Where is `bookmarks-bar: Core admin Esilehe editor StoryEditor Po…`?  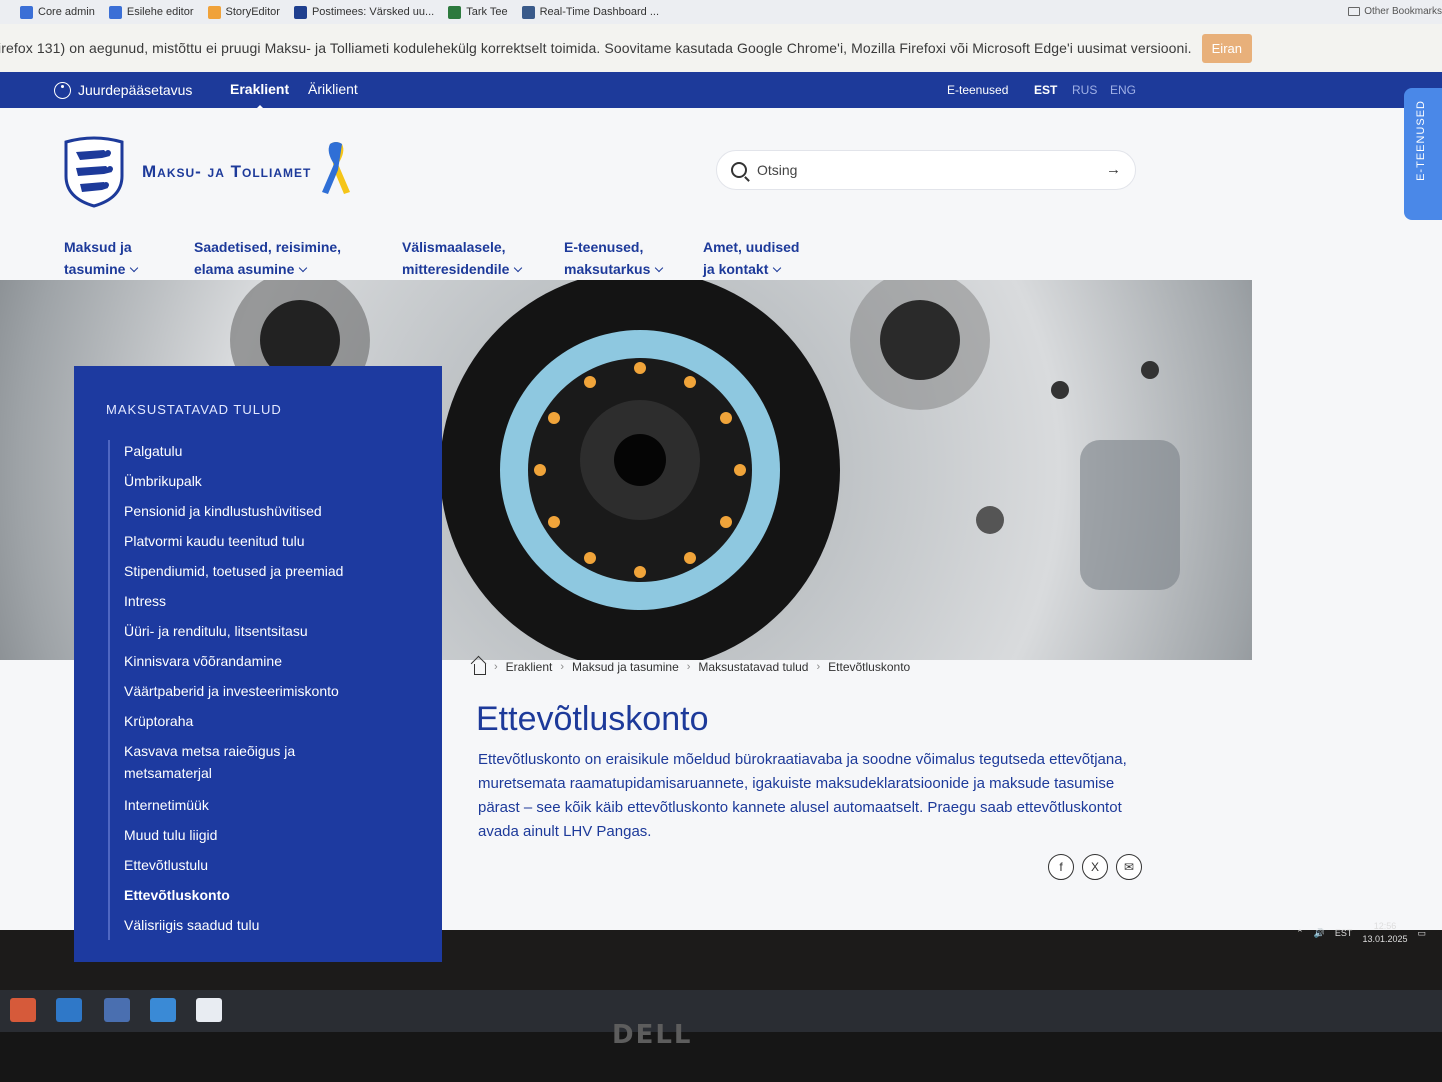
bookmarks-bar: Core admin Esilehe editor StoryEditor Po… is located at coordinates (721, 12).